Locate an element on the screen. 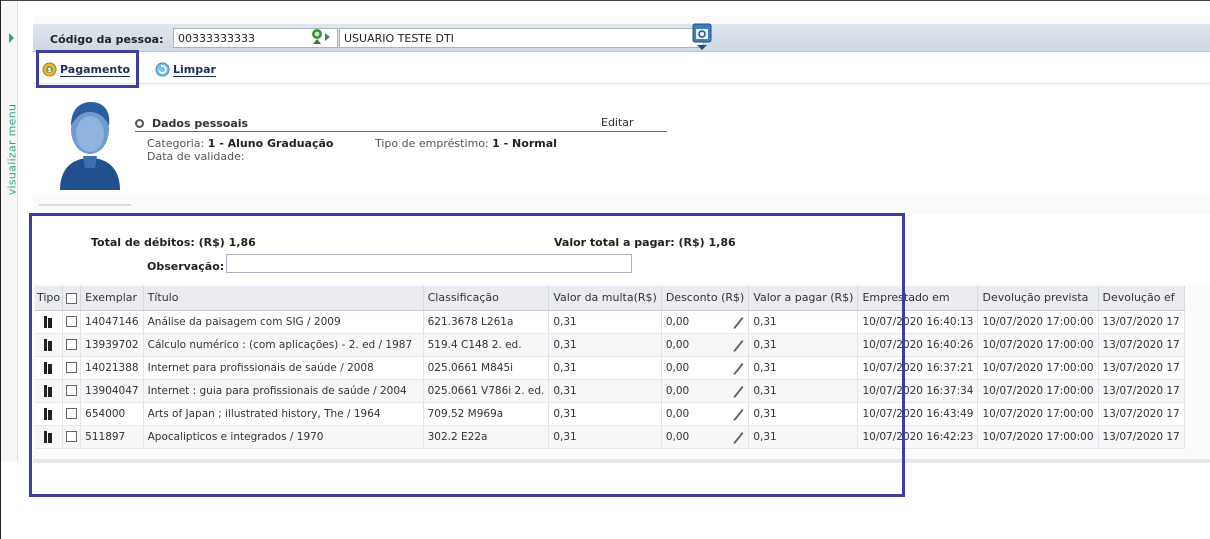  limpar-label: Limpar is located at coordinates (194, 69).